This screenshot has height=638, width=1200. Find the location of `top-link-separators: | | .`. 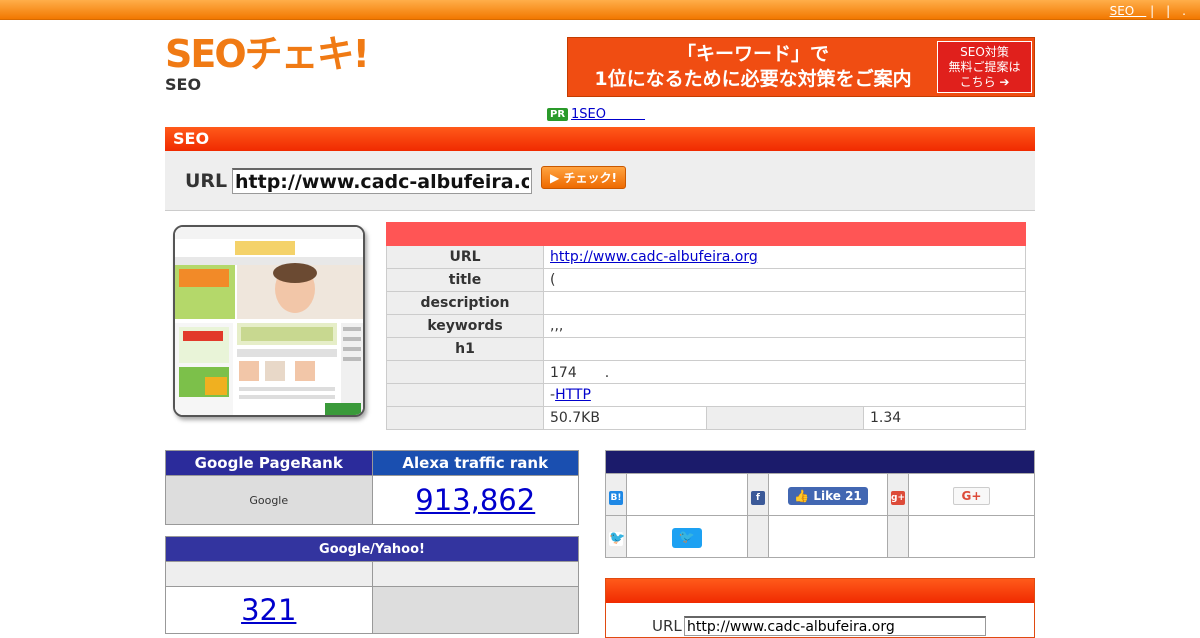

top-link-separators: | | . is located at coordinates (1168, 11).